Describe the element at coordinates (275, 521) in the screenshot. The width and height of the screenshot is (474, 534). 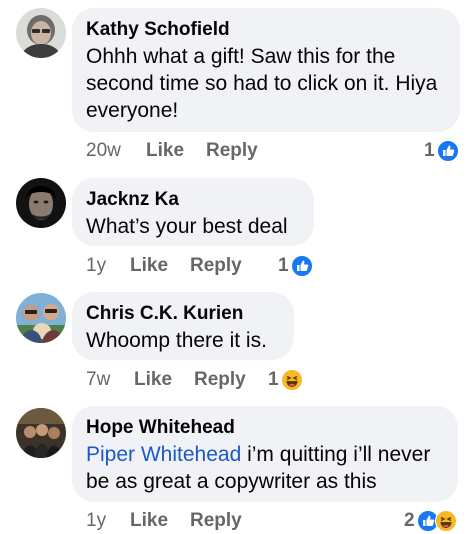
I see `comment-actions: 1y Like Reply 2` at that location.